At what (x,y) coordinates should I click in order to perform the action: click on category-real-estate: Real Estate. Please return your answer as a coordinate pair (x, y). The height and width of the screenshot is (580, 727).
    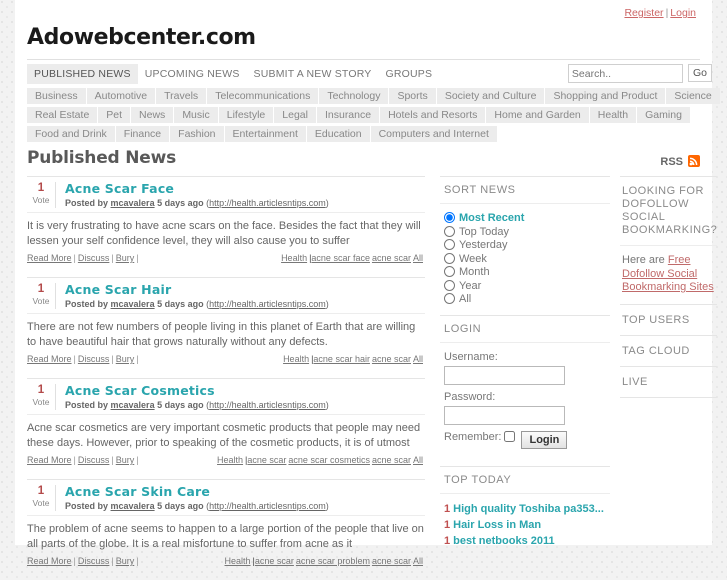
    Looking at the image, I should click on (62, 115).